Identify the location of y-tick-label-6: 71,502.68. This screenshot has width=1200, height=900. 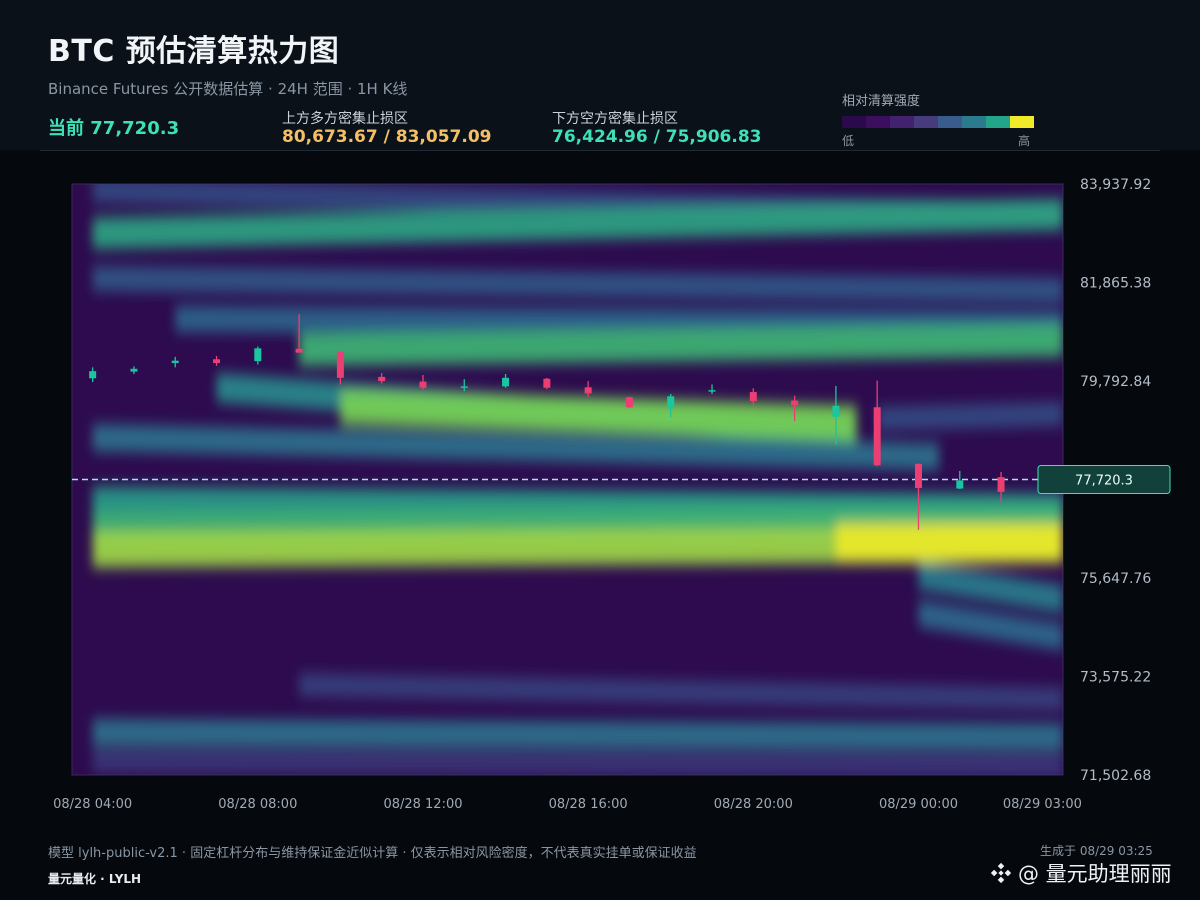
(1115, 776).